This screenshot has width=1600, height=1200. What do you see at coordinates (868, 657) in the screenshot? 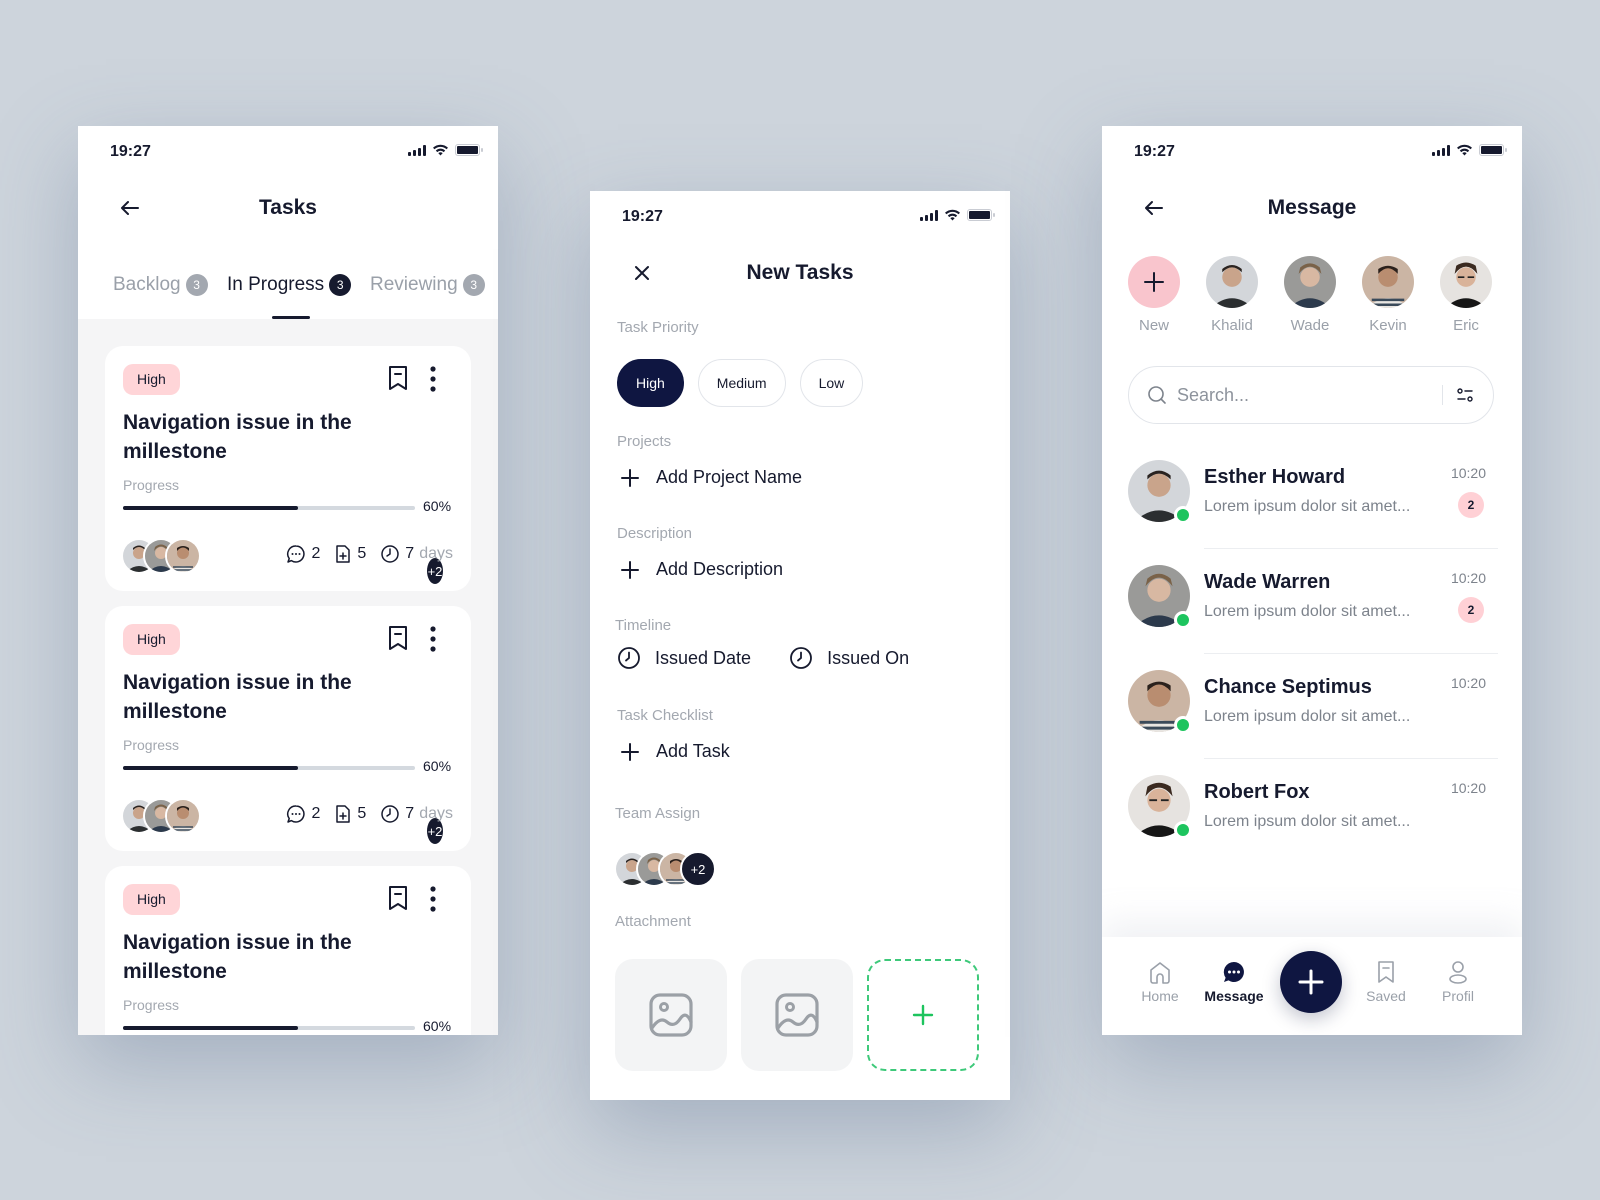
I see `issued-on-label: Issued On` at bounding box center [868, 657].